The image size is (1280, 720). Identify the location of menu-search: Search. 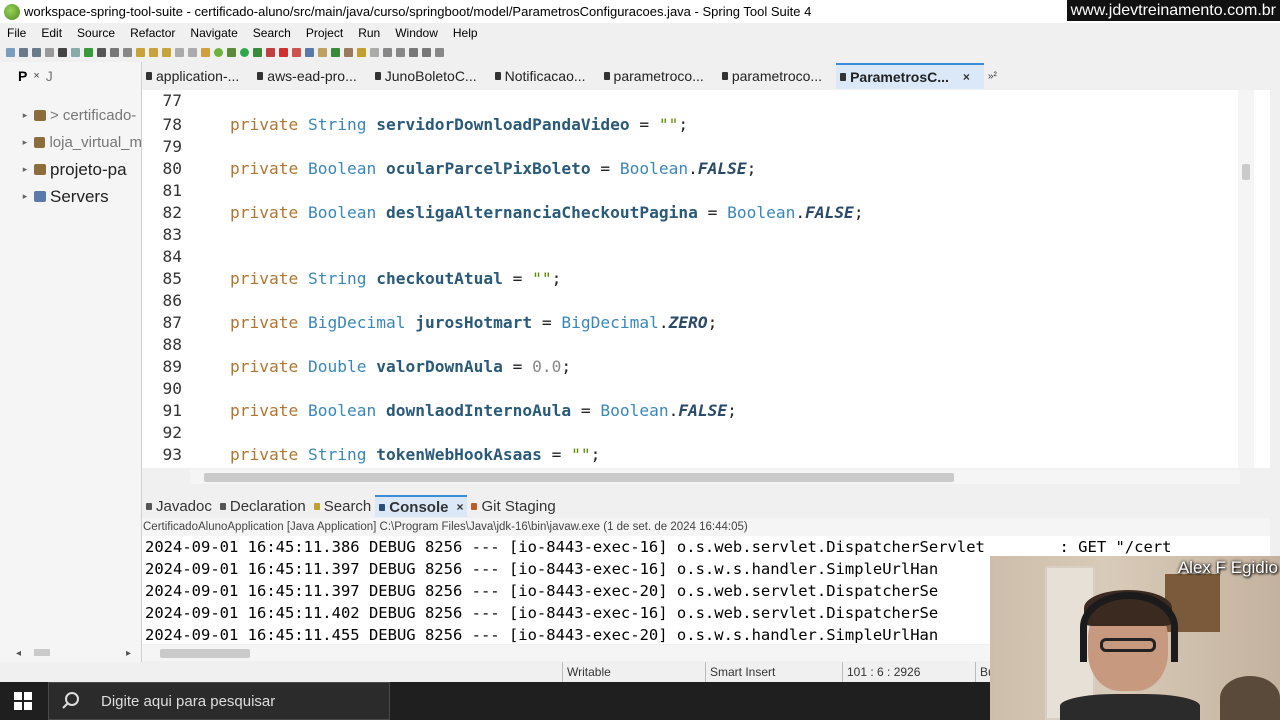
(272, 33).